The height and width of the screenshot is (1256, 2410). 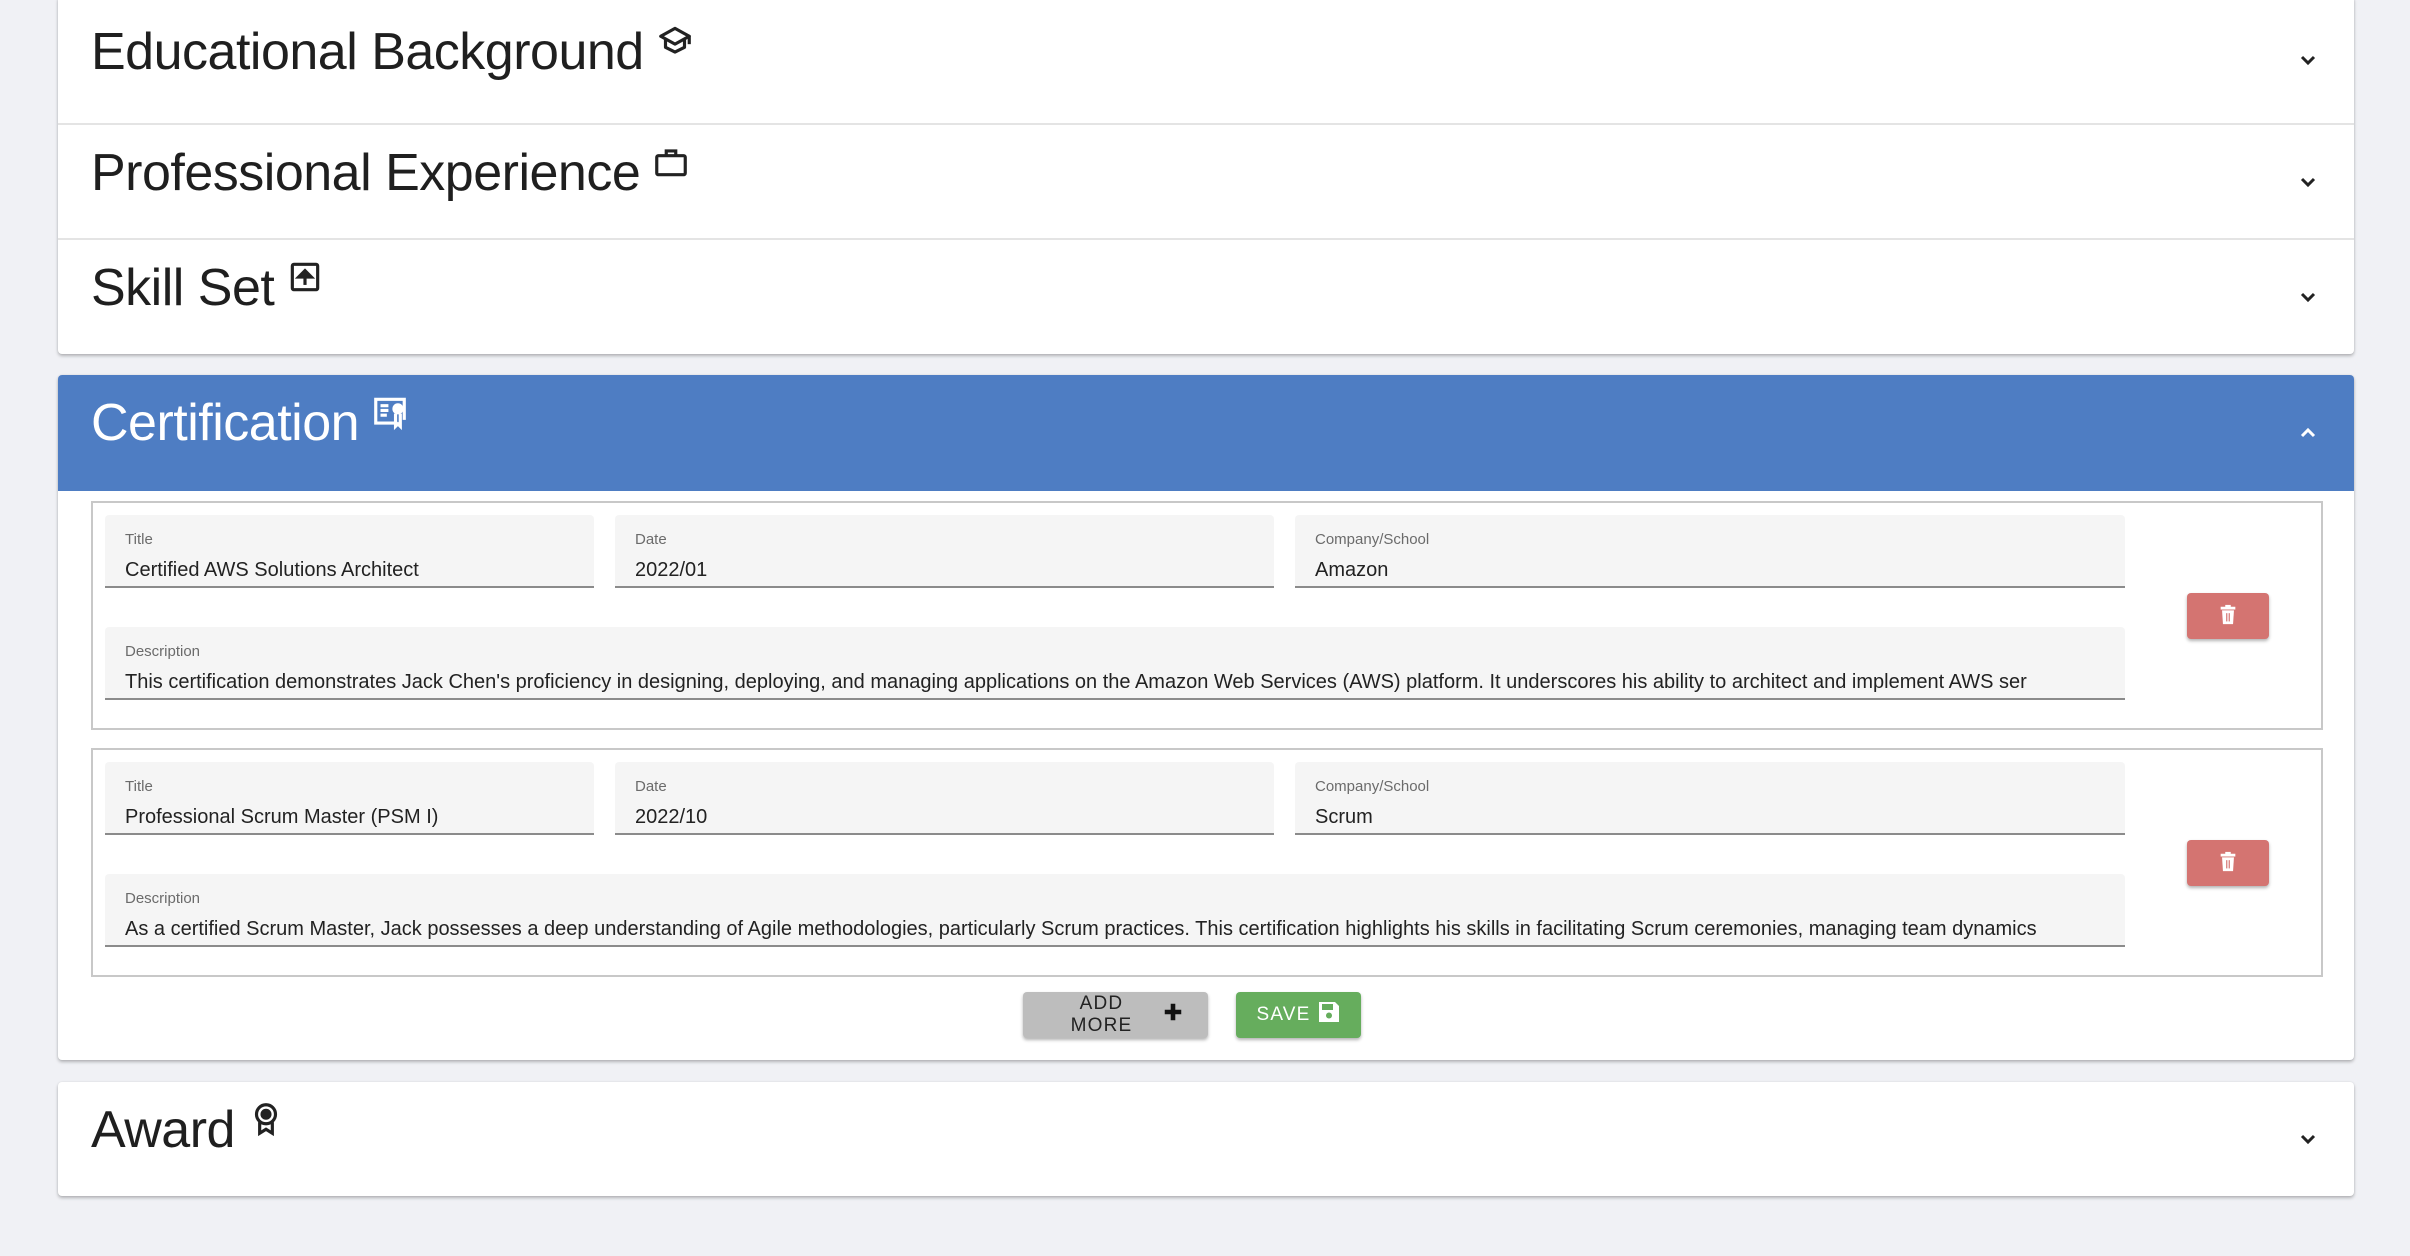 What do you see at coordinates (367, 52) in the screenshot?
I see `section-title: Educational Background` at bounding box center [367, 52].